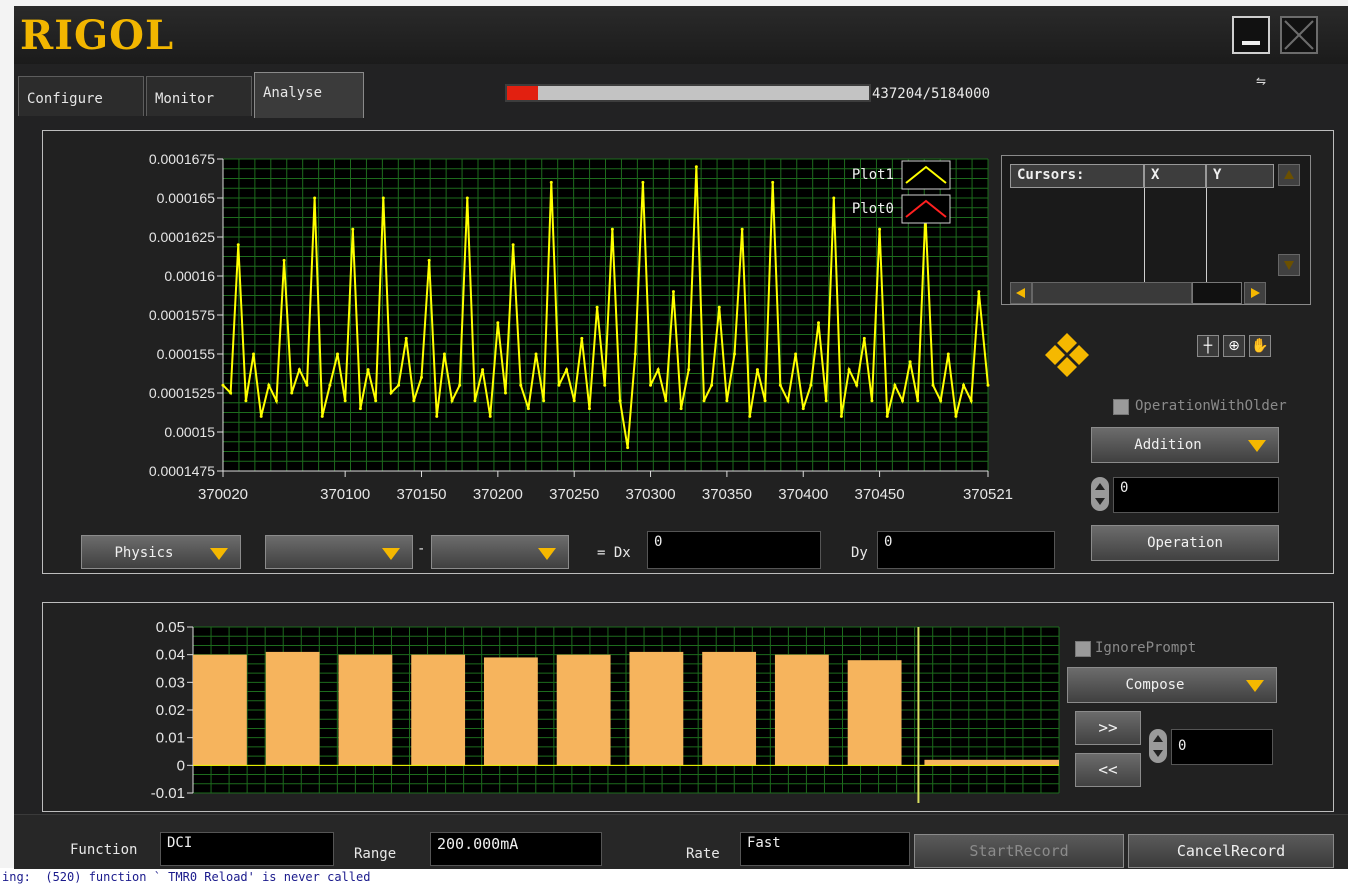 The height and width of the screenshot is (886, 1348). I want to click on y-tick-label: 0.00015, so click(189, 432).